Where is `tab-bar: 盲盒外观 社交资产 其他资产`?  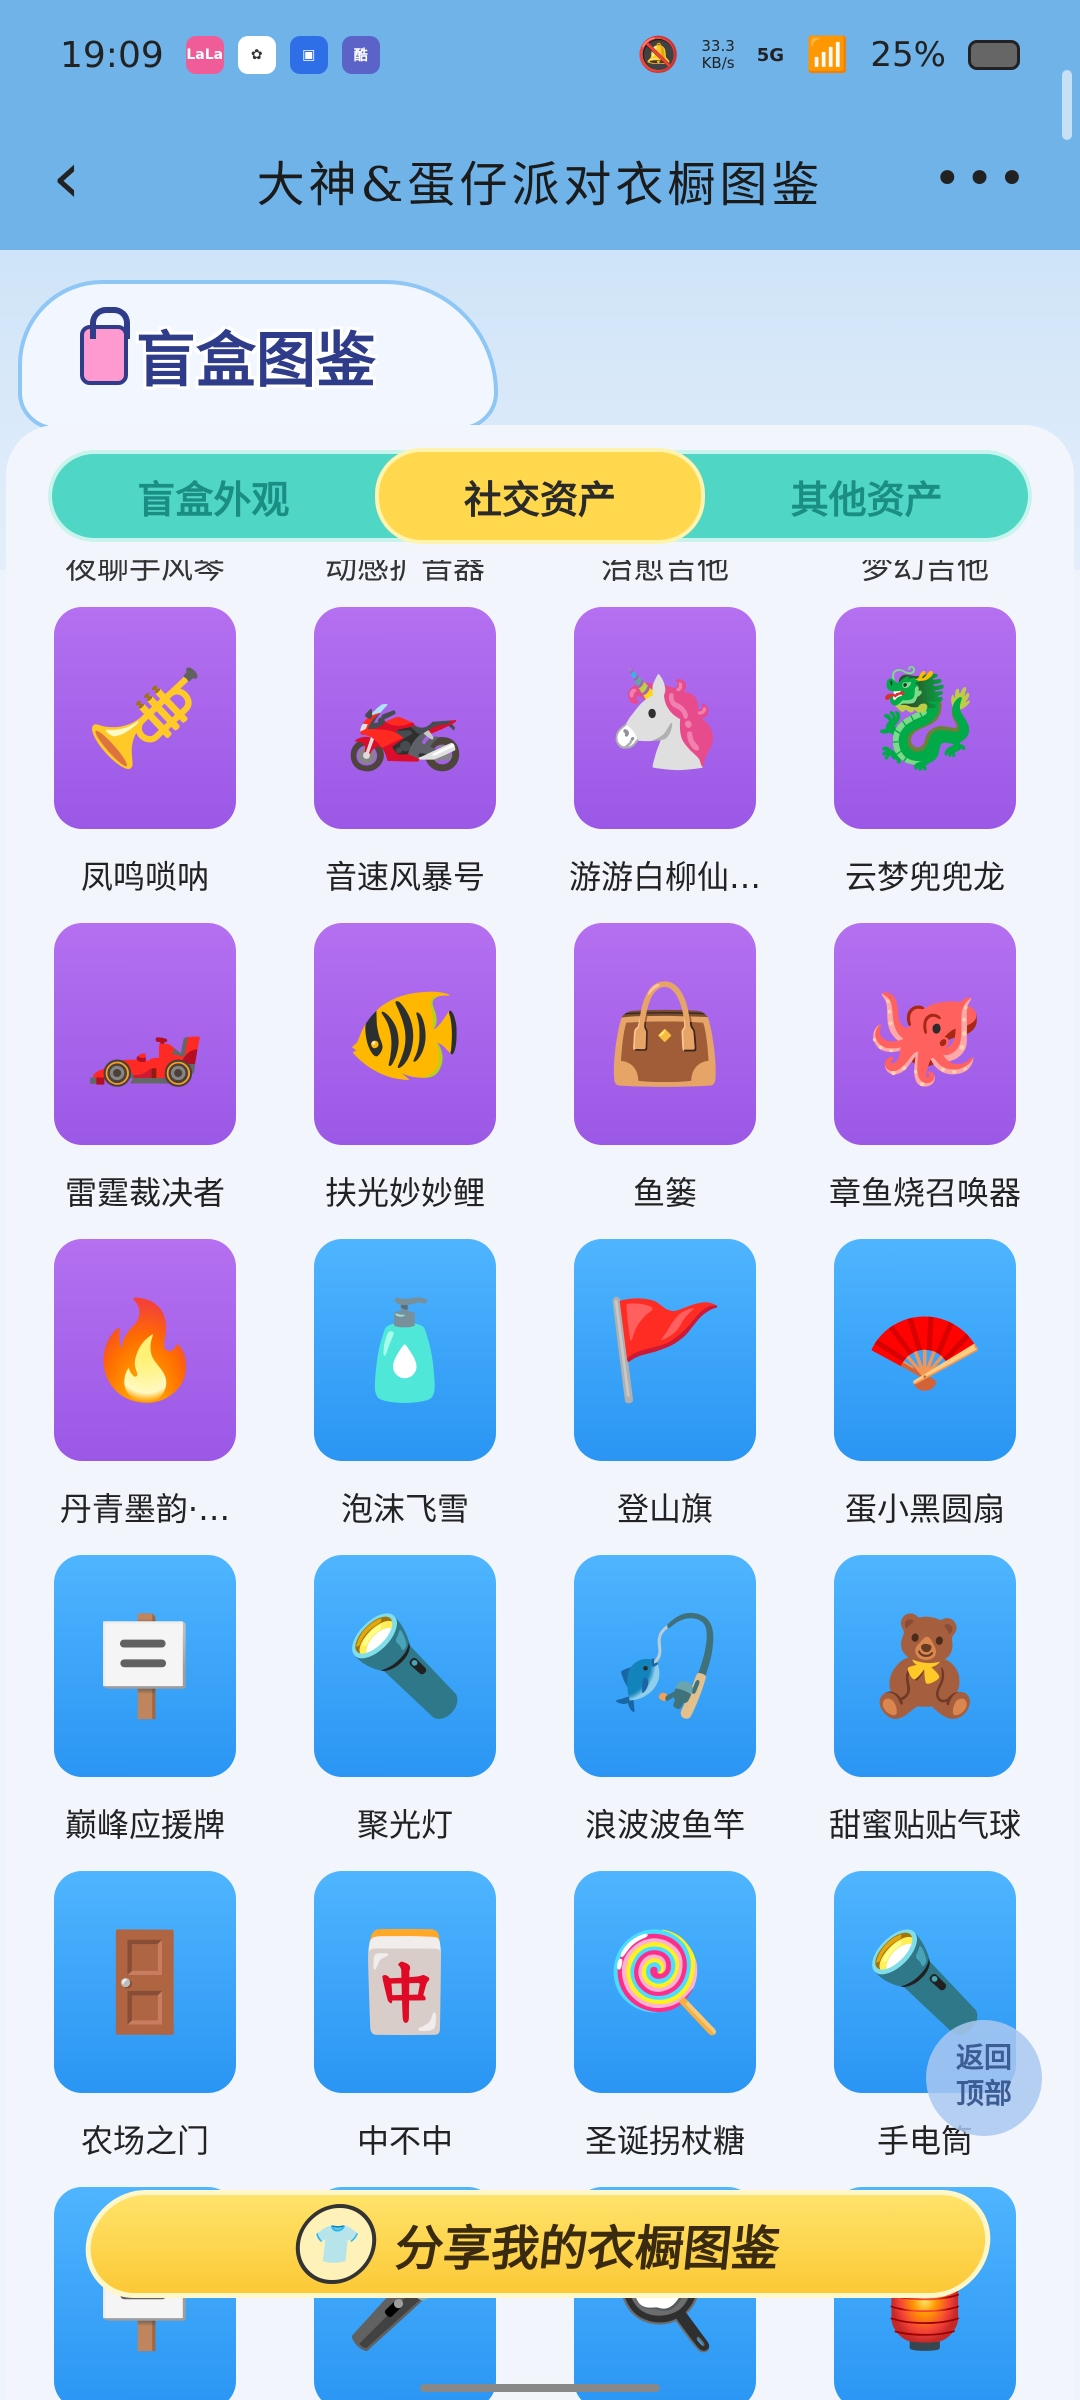
tab-bar: 盲盒外观 社交资产 其他资产 is located at coordinates (540, 496).